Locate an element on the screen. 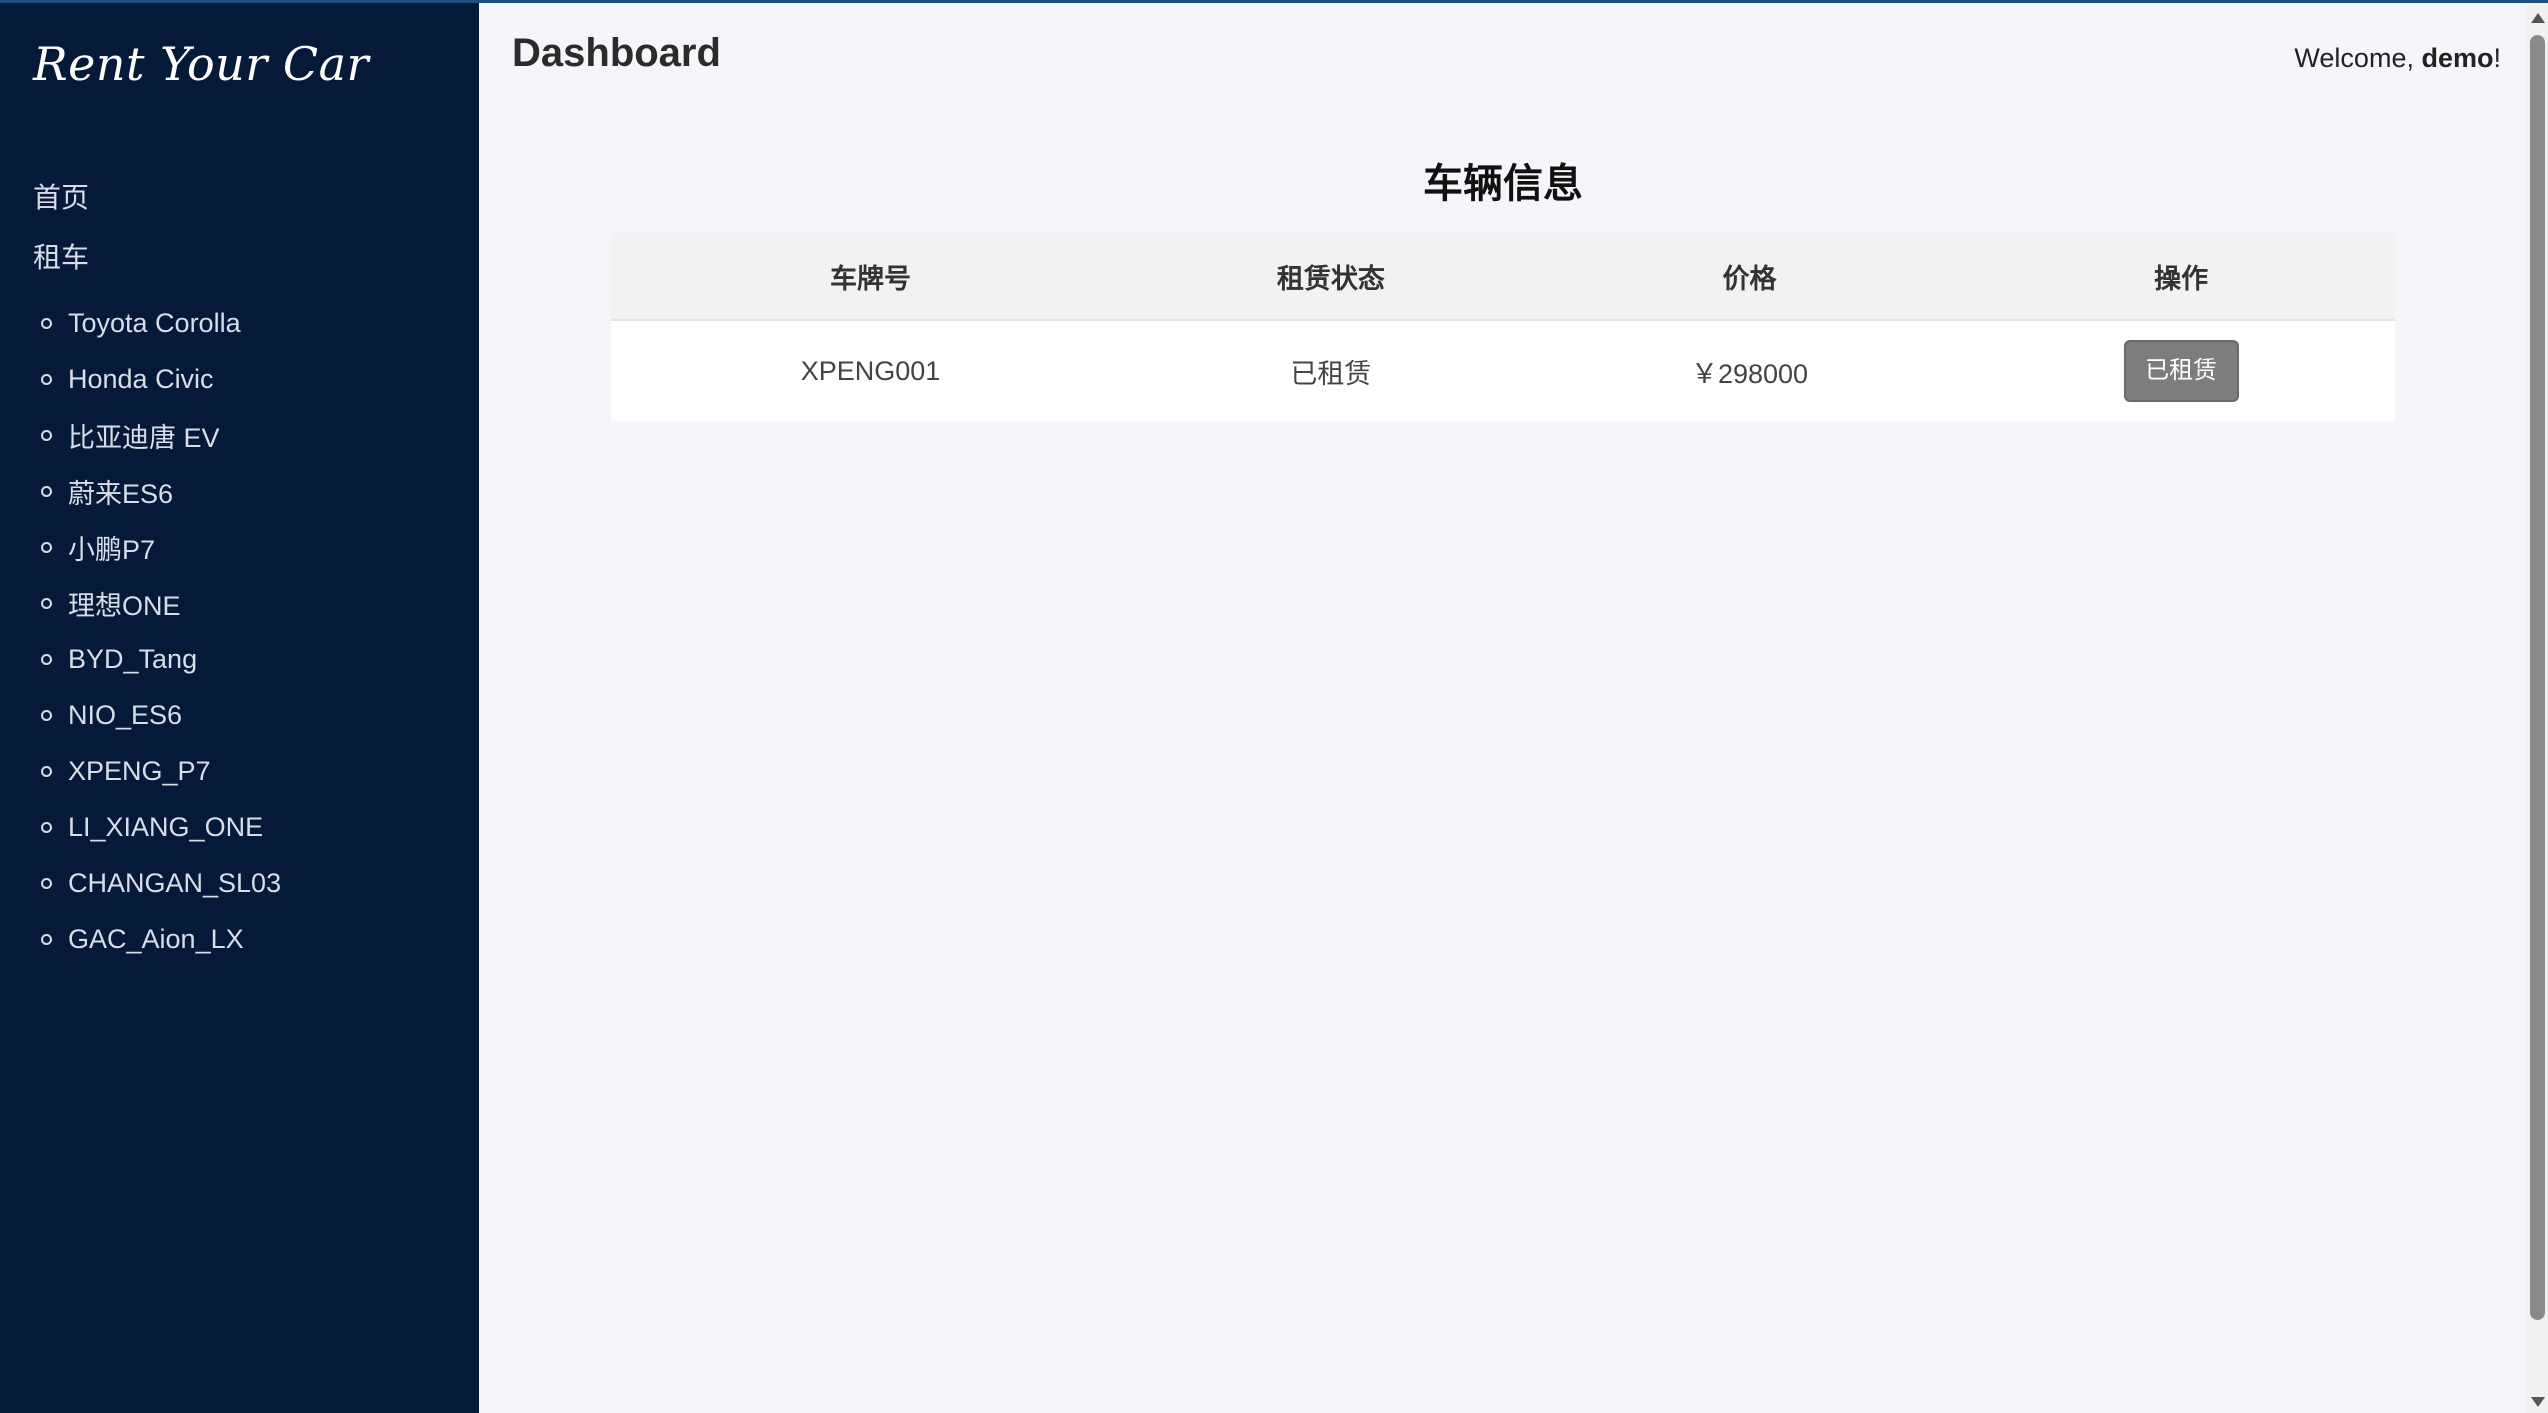 This screenshot has width=2548, height=1413. column-header-action: 操作 is located at coordinates (2181, 277).